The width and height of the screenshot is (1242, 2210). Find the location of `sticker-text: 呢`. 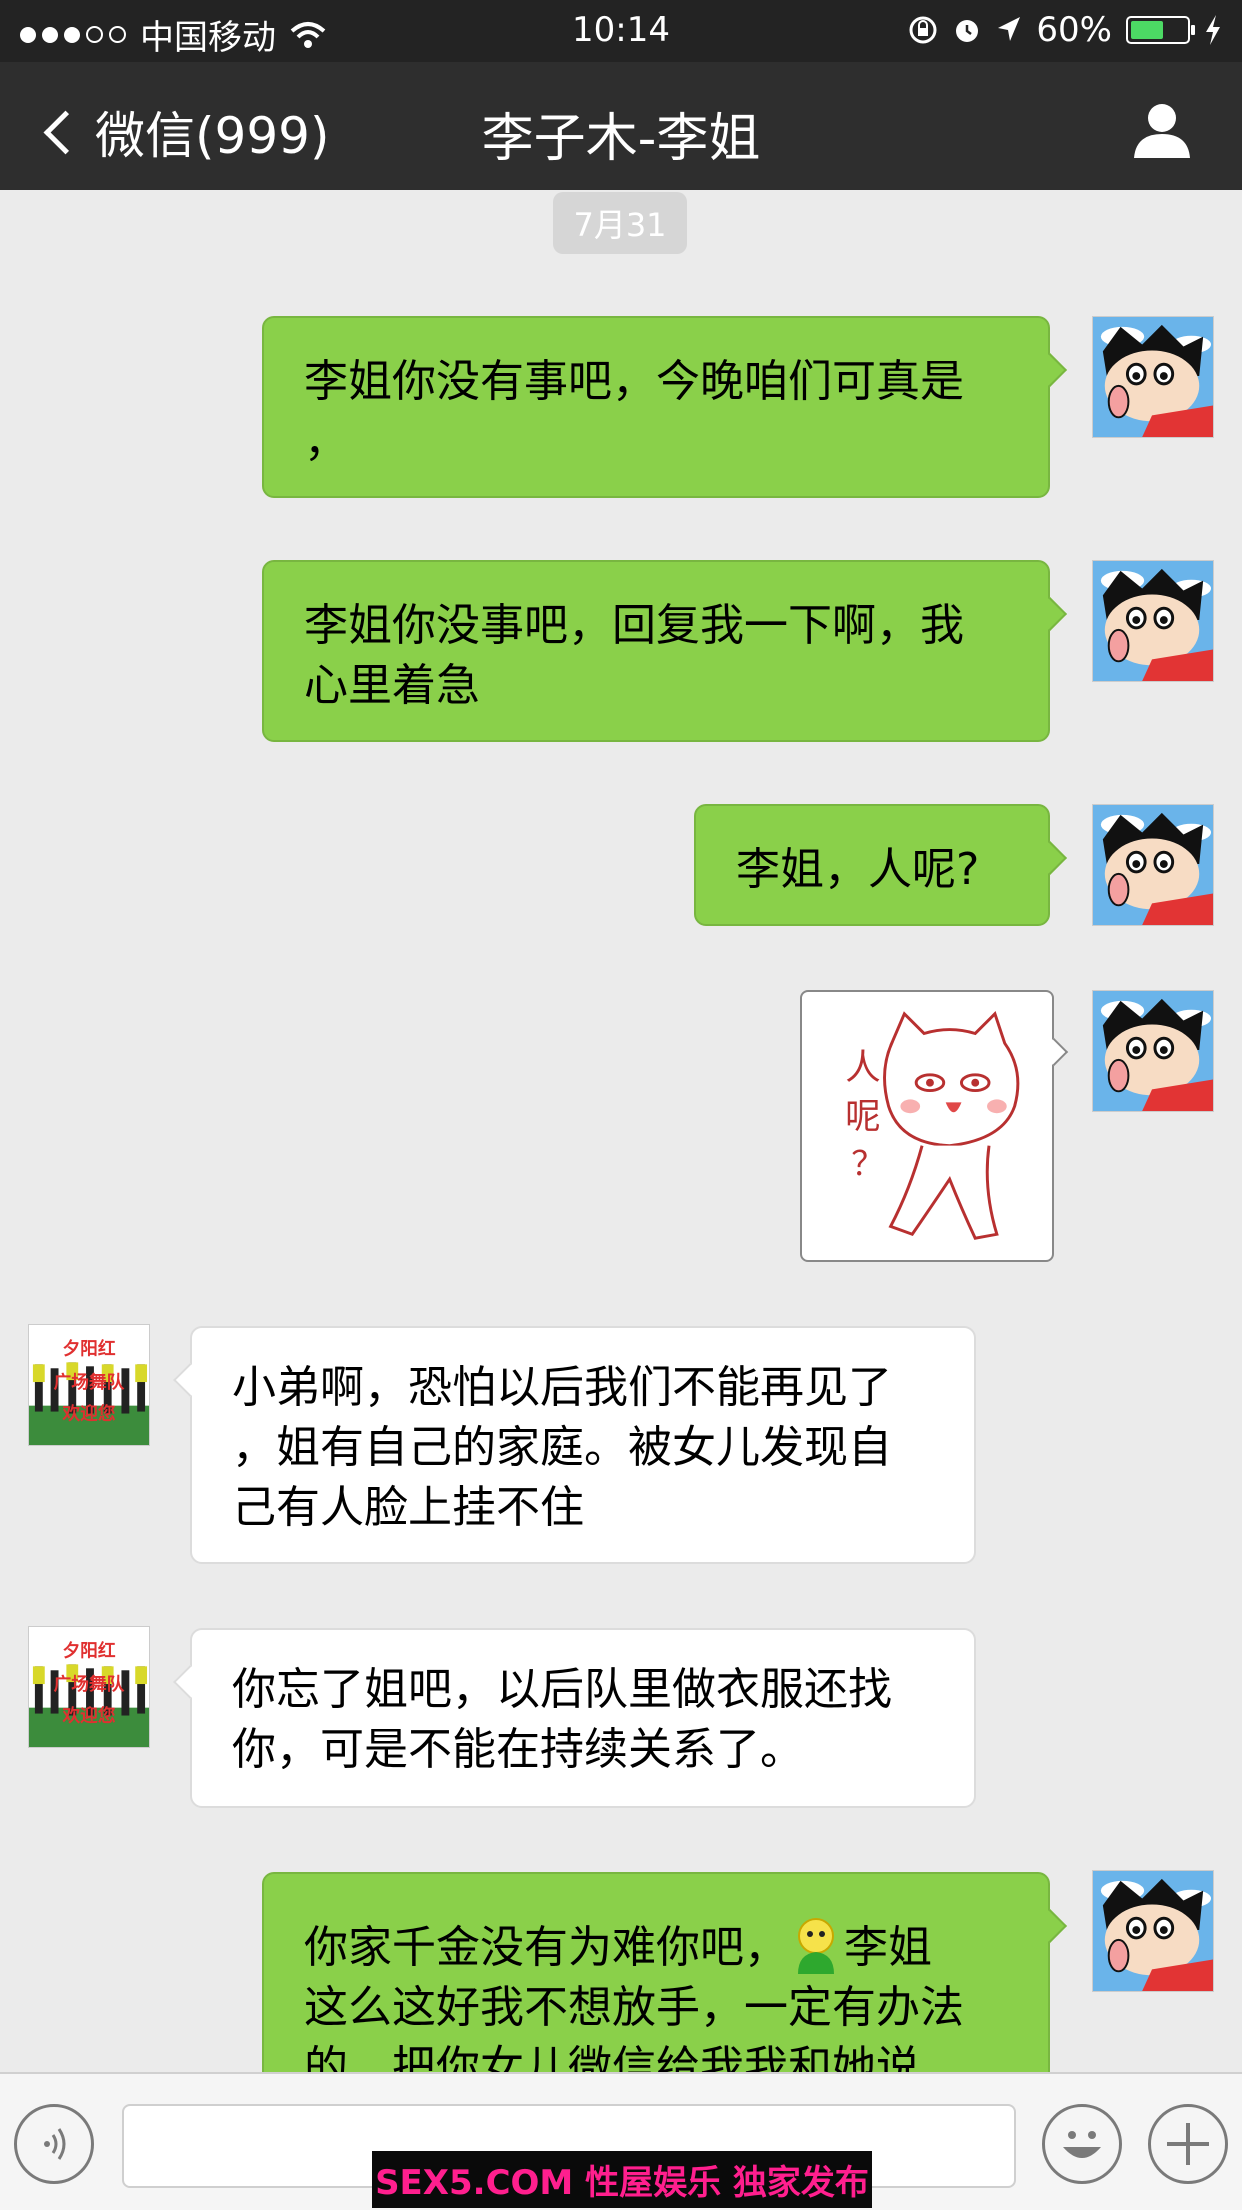

sticker-text: 呢 is located at coordinates (862, 1116).